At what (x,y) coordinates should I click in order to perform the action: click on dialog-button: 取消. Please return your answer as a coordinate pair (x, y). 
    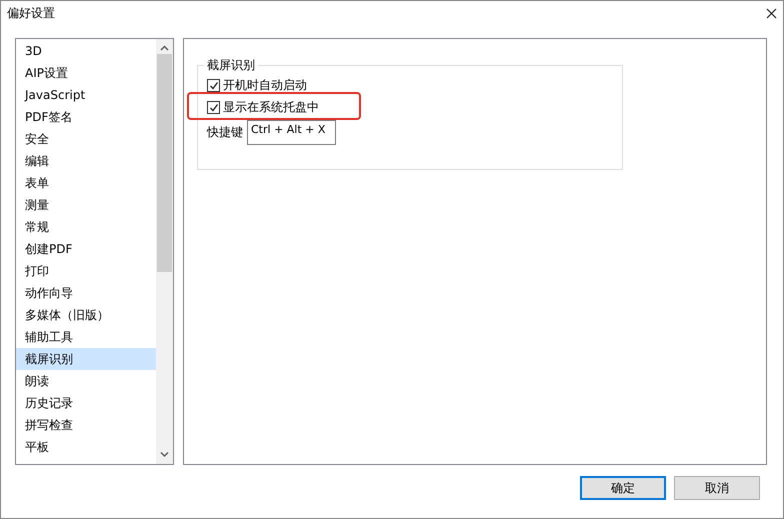
    Looking at the image, I should click on (717, 488).